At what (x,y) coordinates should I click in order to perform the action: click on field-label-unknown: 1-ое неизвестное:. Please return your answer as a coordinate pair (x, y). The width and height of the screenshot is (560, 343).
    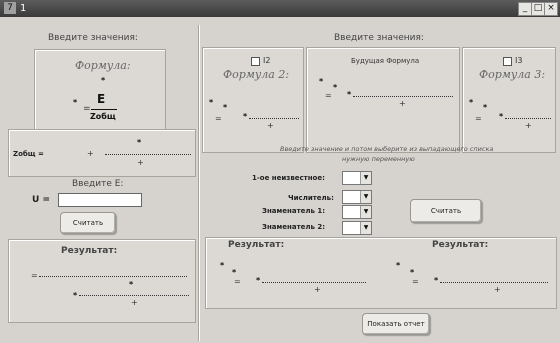
    Looking at the image, I should click on (288, 178).